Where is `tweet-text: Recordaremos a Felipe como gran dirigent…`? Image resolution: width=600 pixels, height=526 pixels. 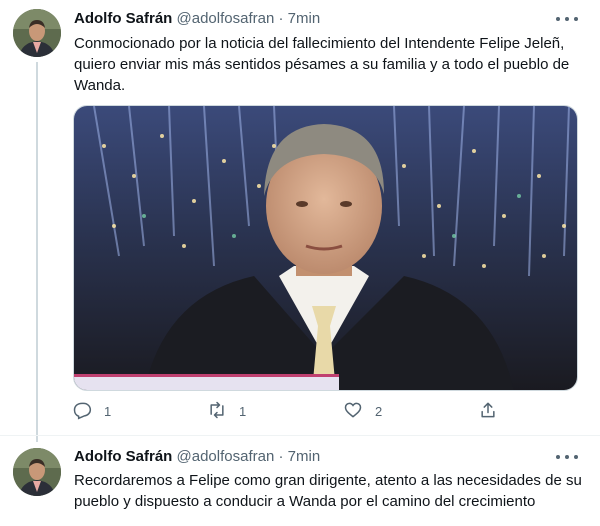
tweet-text: Recordaremos a Felipe como gran dirigent… is located at coordinates (328, 491).